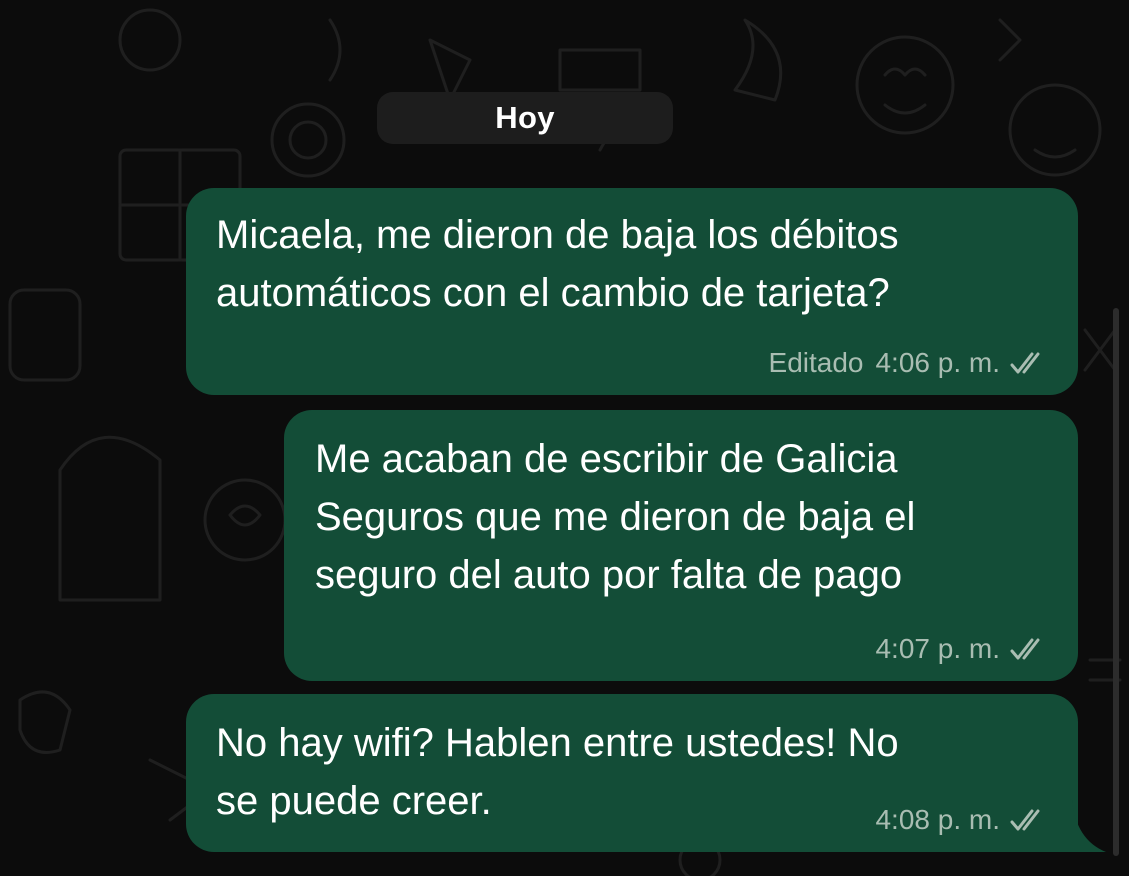 This screenshot has width=1129, height=876. Describe the element at coordinates (1089, 826) in the screenshot. I see `bubble-tail` at that location.